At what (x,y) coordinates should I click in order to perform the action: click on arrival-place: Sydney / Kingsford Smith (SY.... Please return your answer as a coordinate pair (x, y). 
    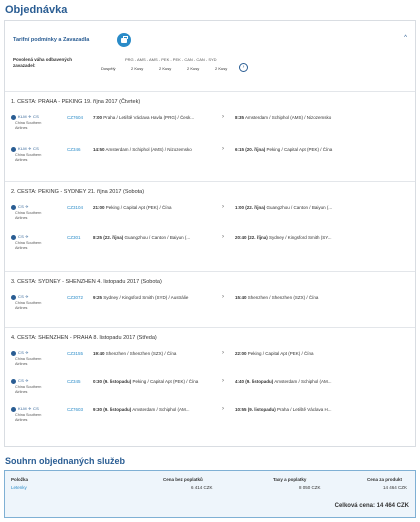
    Looking at the image, I should click on (300, 237).